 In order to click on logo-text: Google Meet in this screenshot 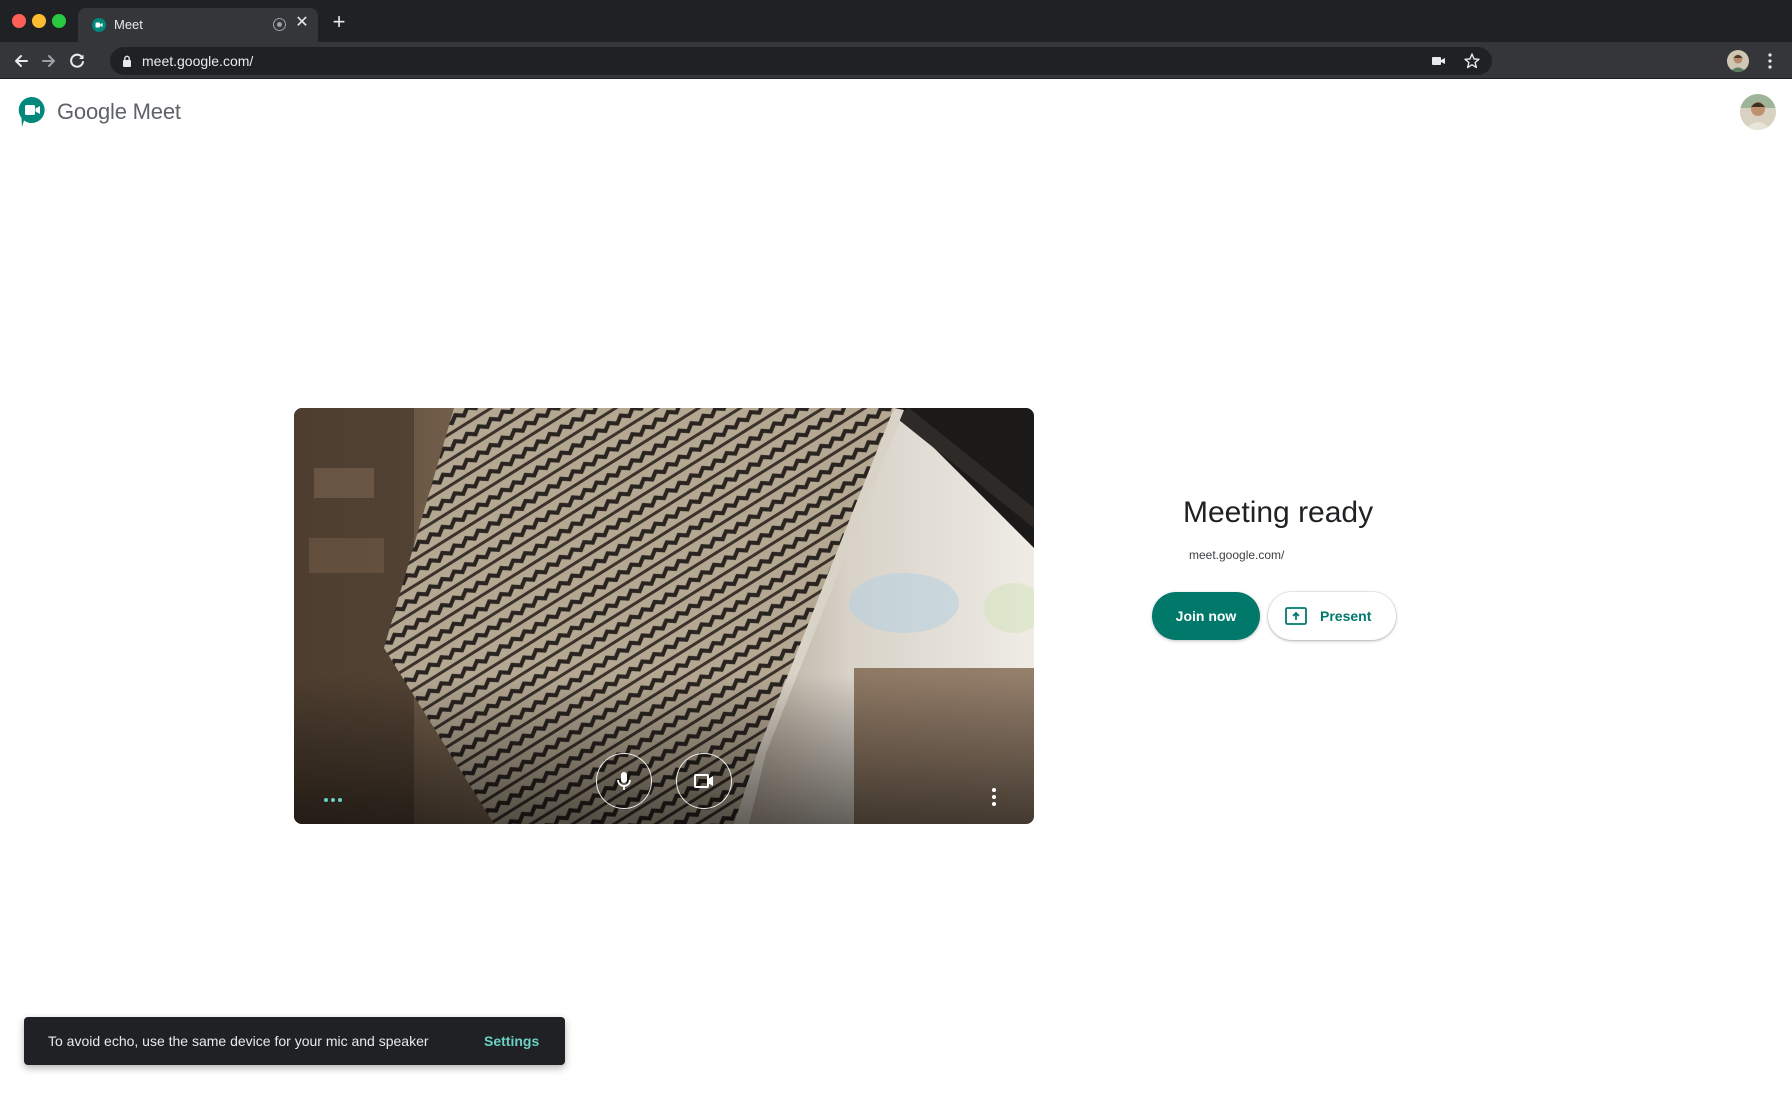, I will do `click(119, 111)`.